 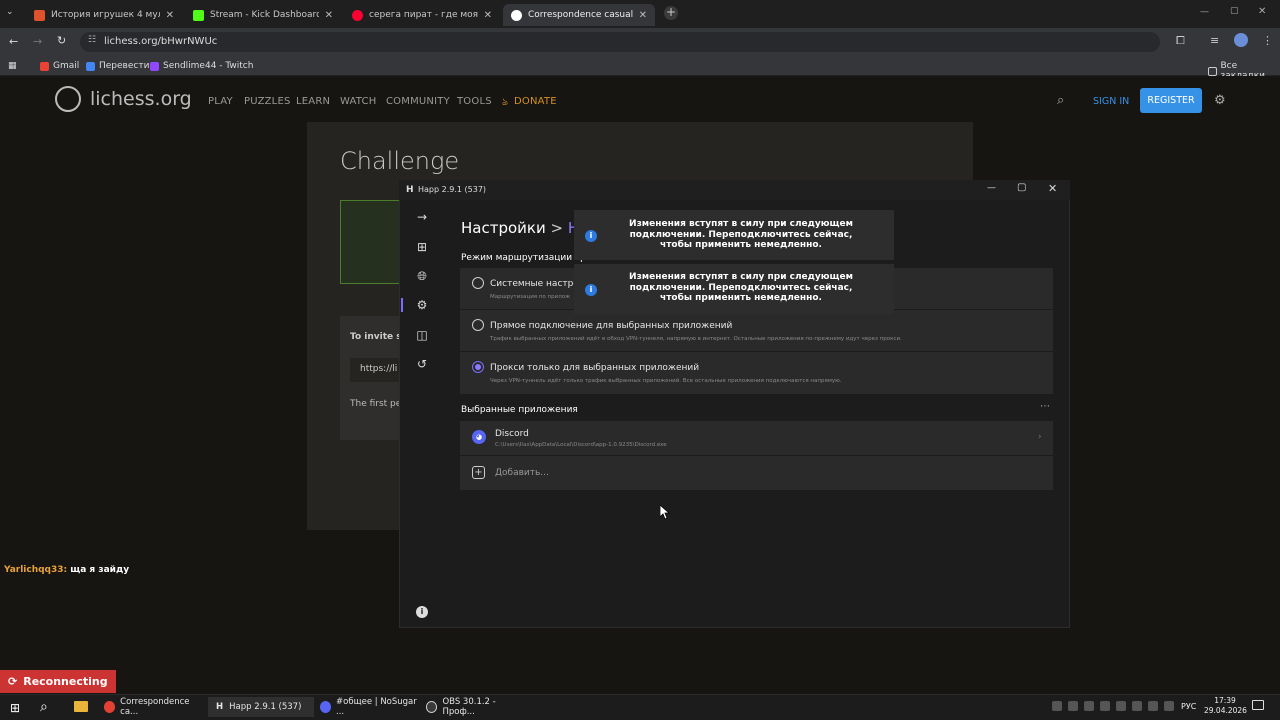 I want to click on first-player-text: The first pe, so click(x=376, y=404).